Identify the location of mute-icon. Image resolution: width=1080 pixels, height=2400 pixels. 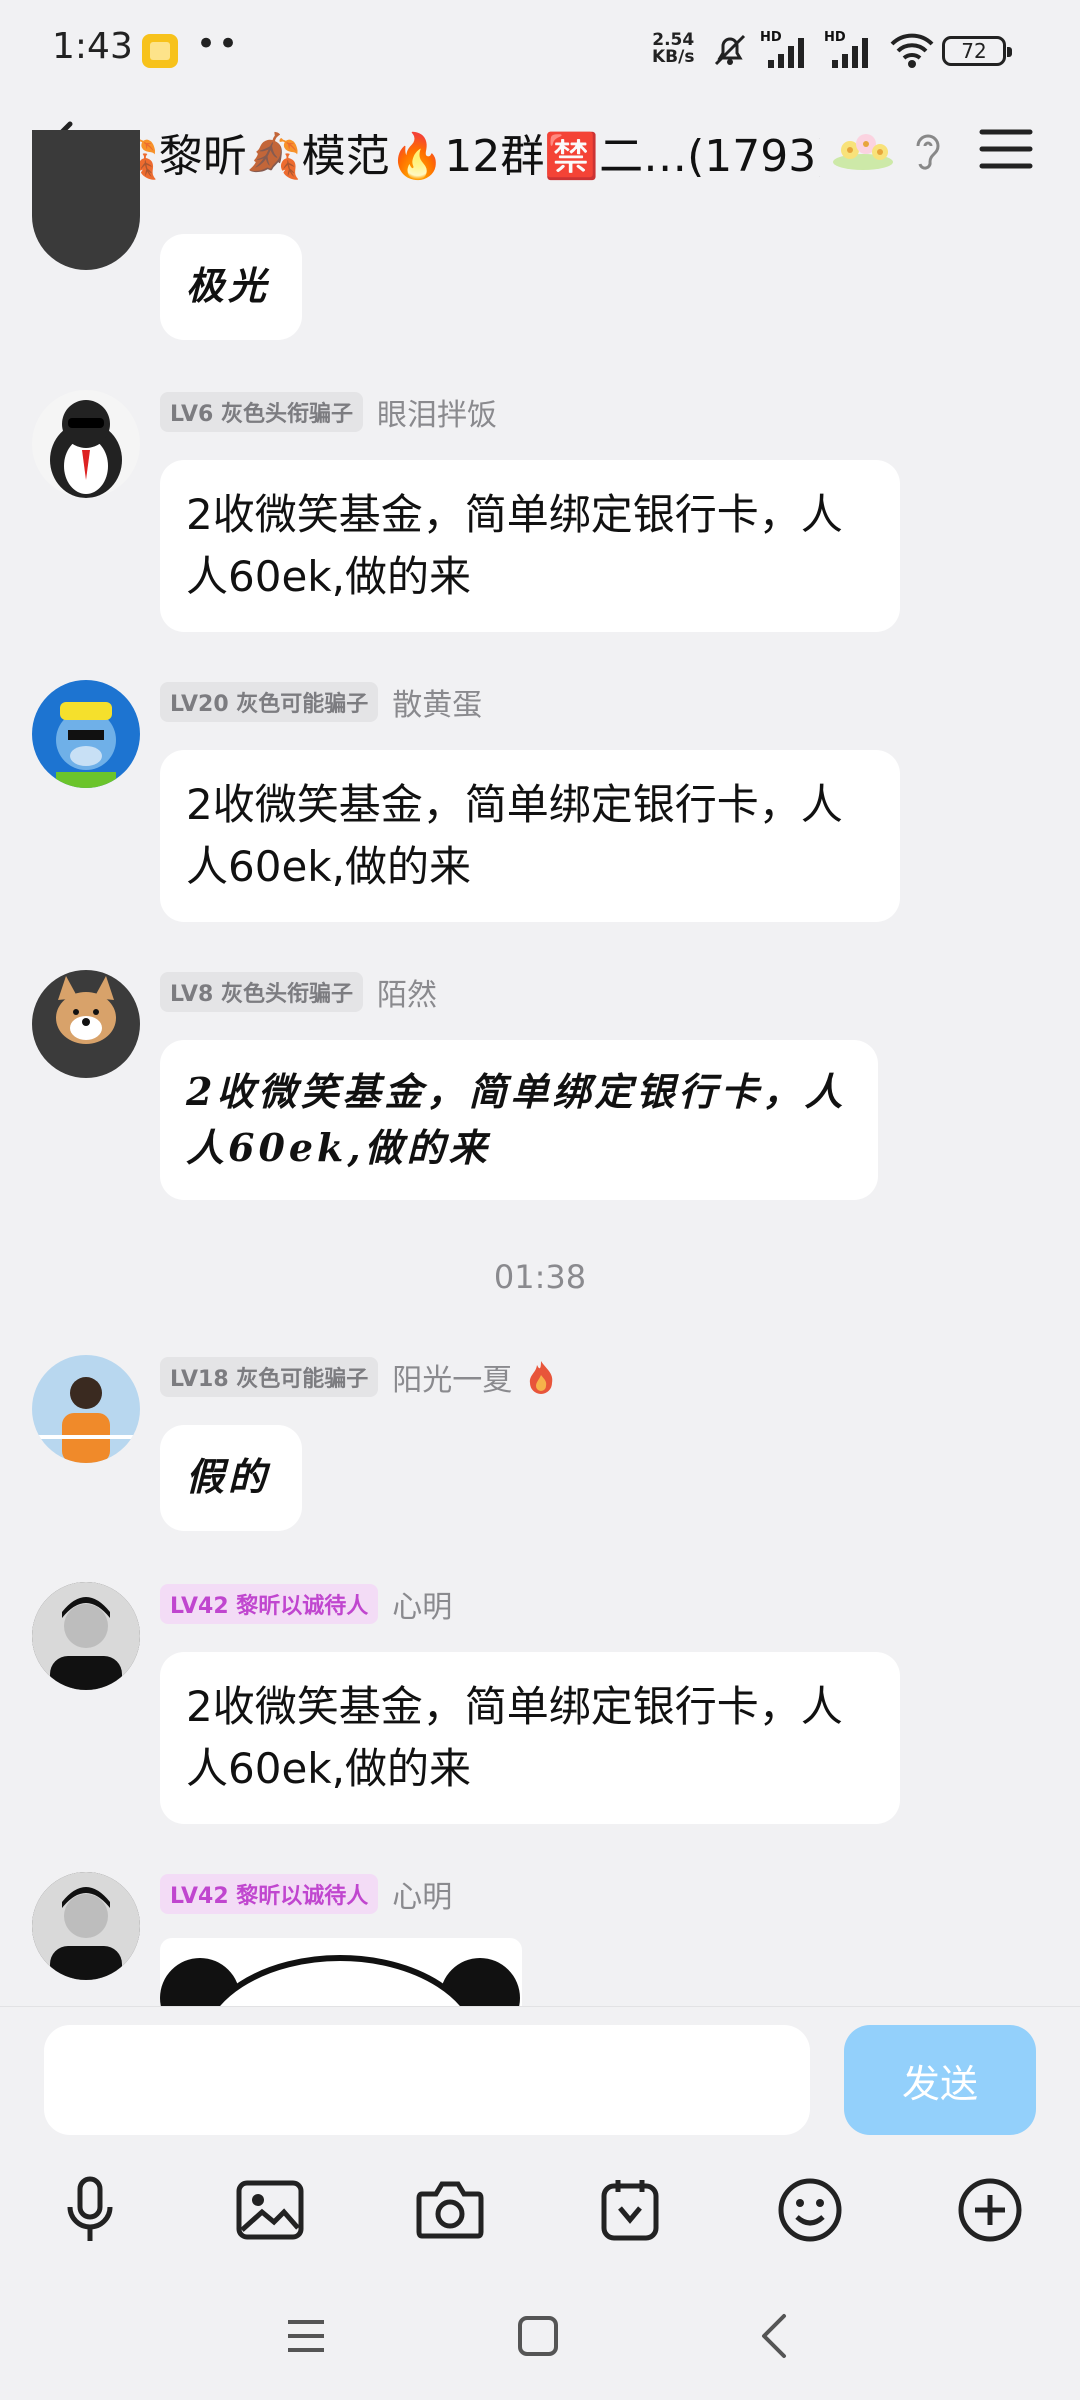
(730, 50).